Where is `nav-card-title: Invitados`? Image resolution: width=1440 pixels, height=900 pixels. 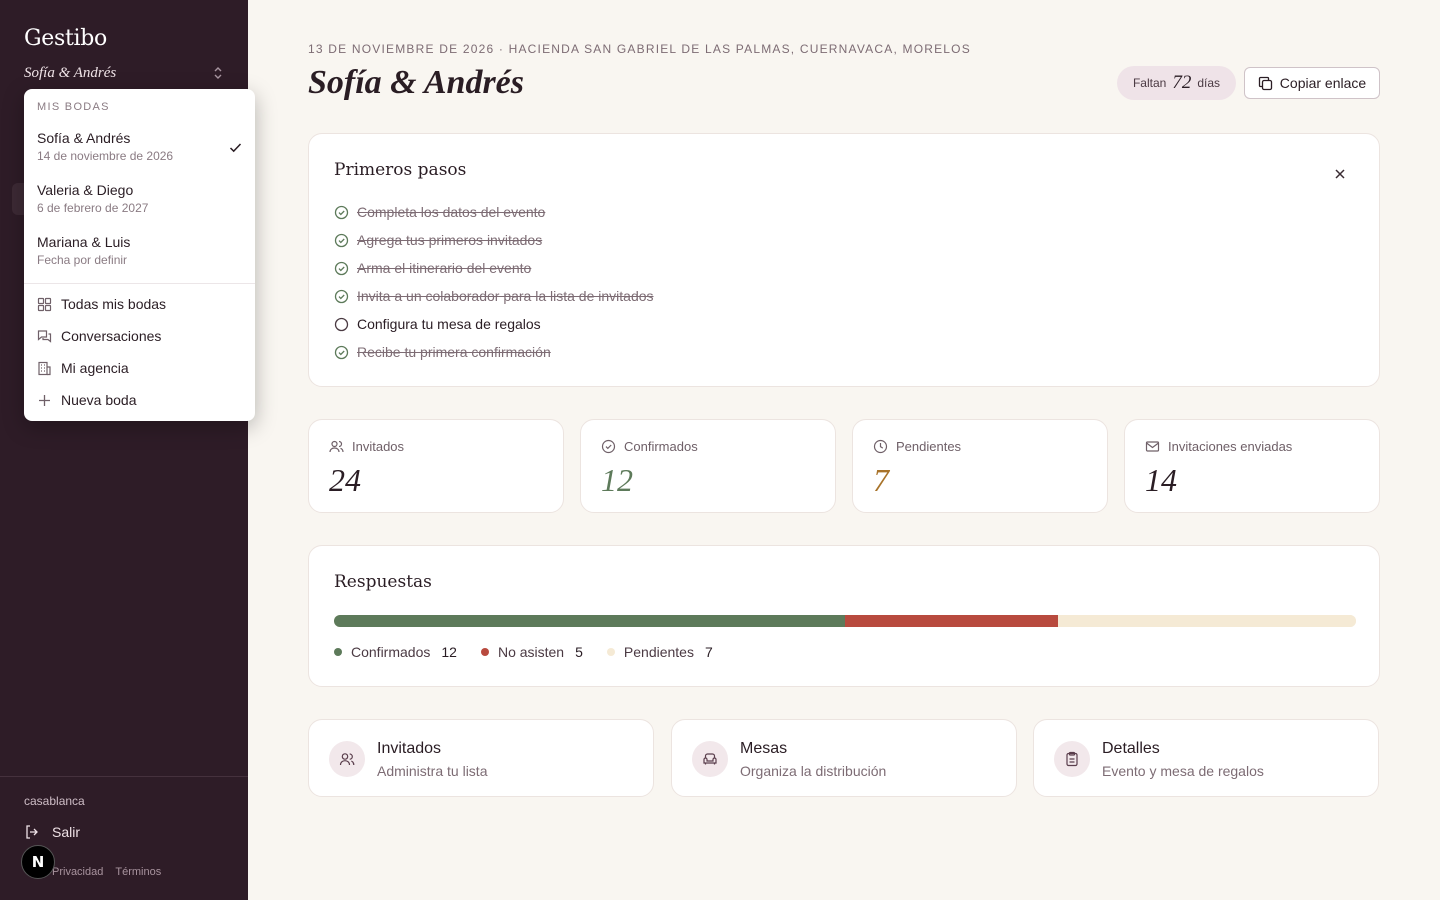 nav-card-title: Invitados is located at coordinates (409, 748).